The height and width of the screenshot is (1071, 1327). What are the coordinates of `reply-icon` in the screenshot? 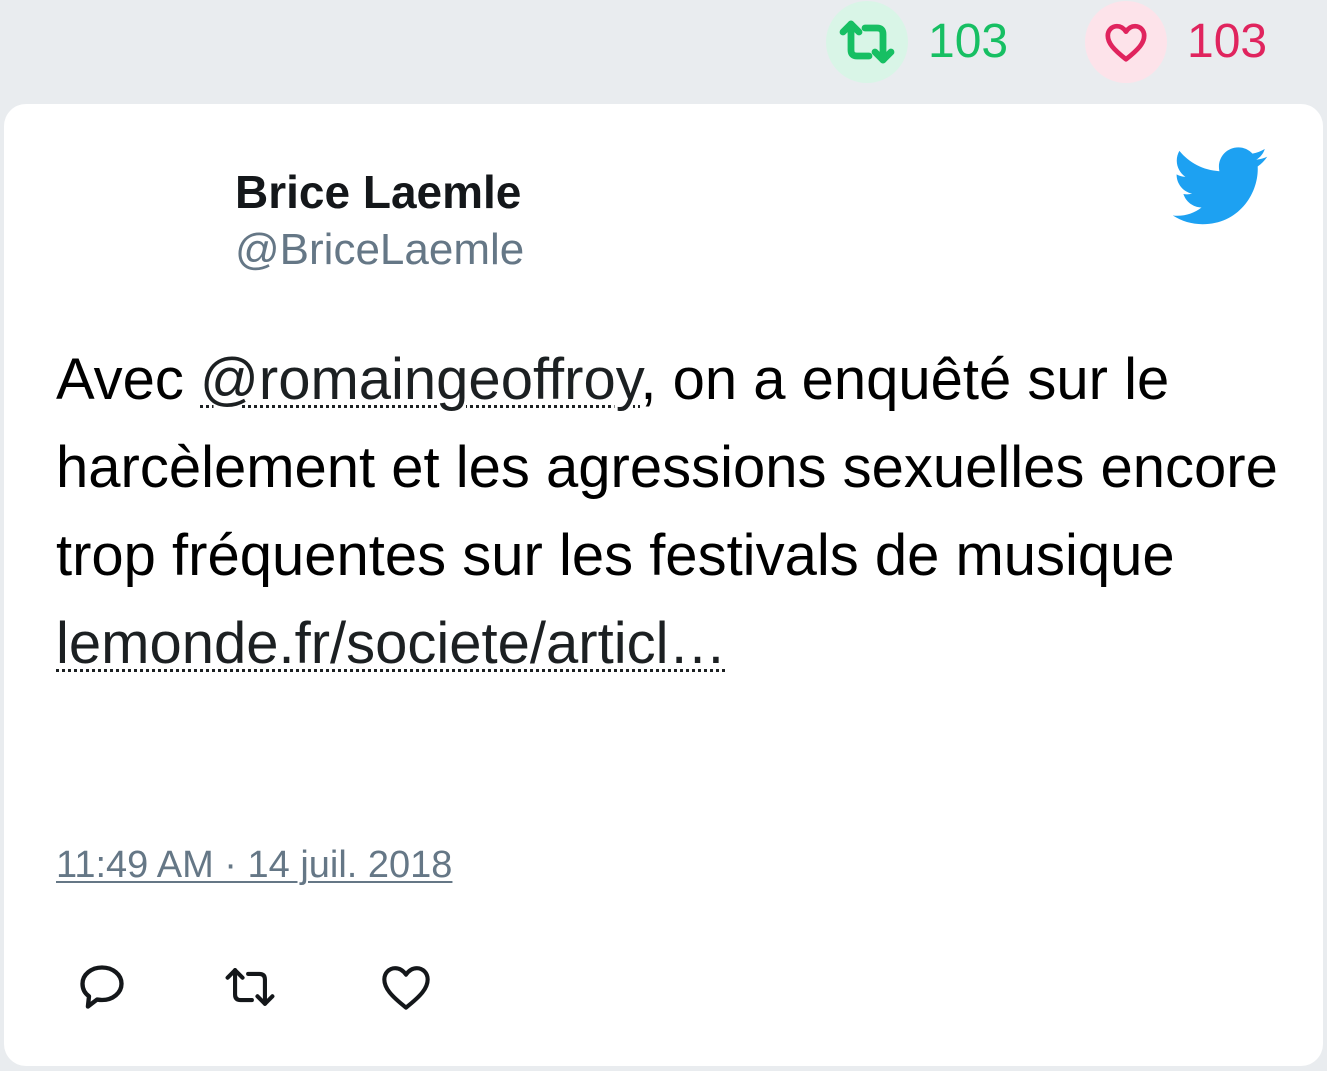 It's located at (102, 987).